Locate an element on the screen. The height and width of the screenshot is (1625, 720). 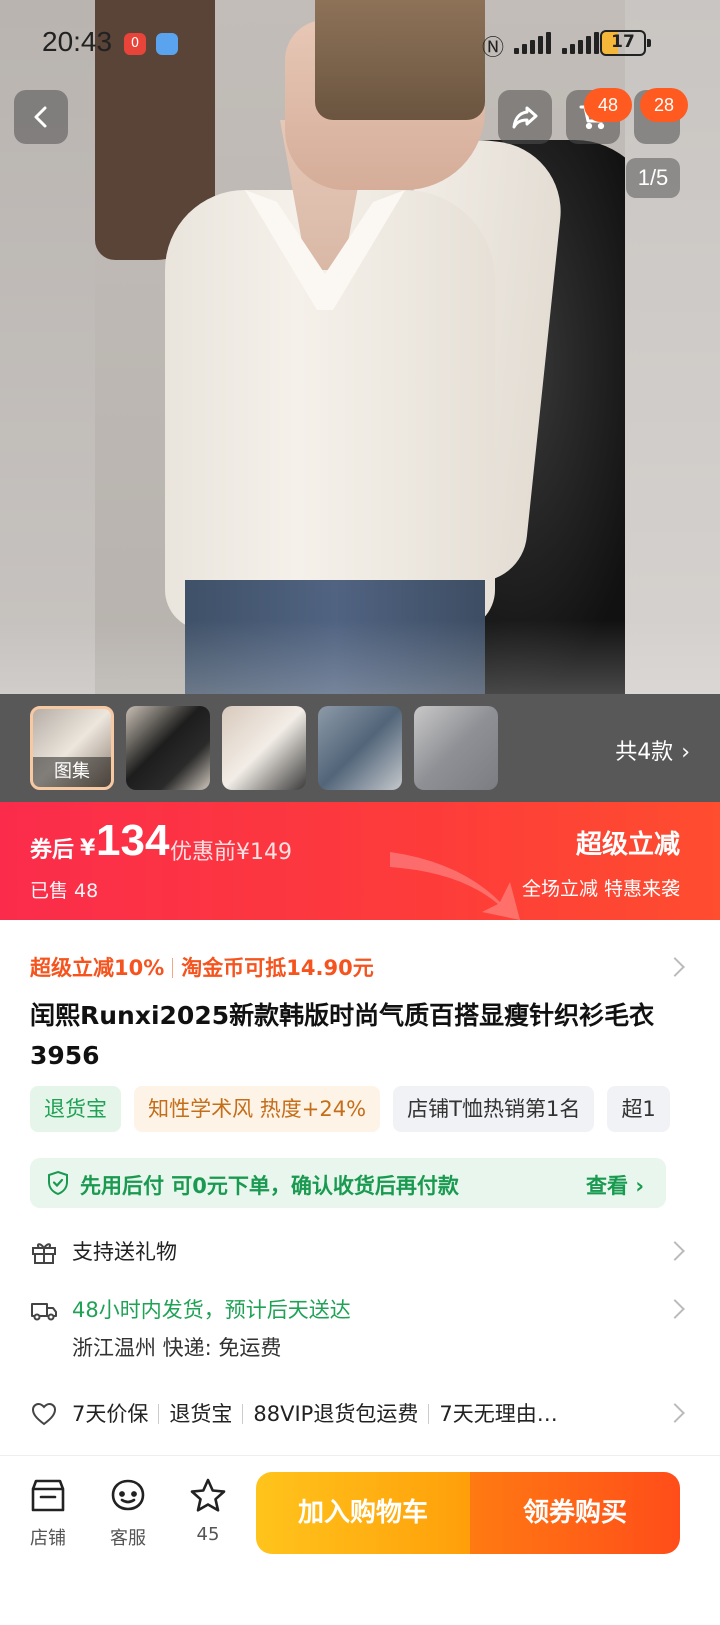
truck-icon is located at coordinates (44, 1312).